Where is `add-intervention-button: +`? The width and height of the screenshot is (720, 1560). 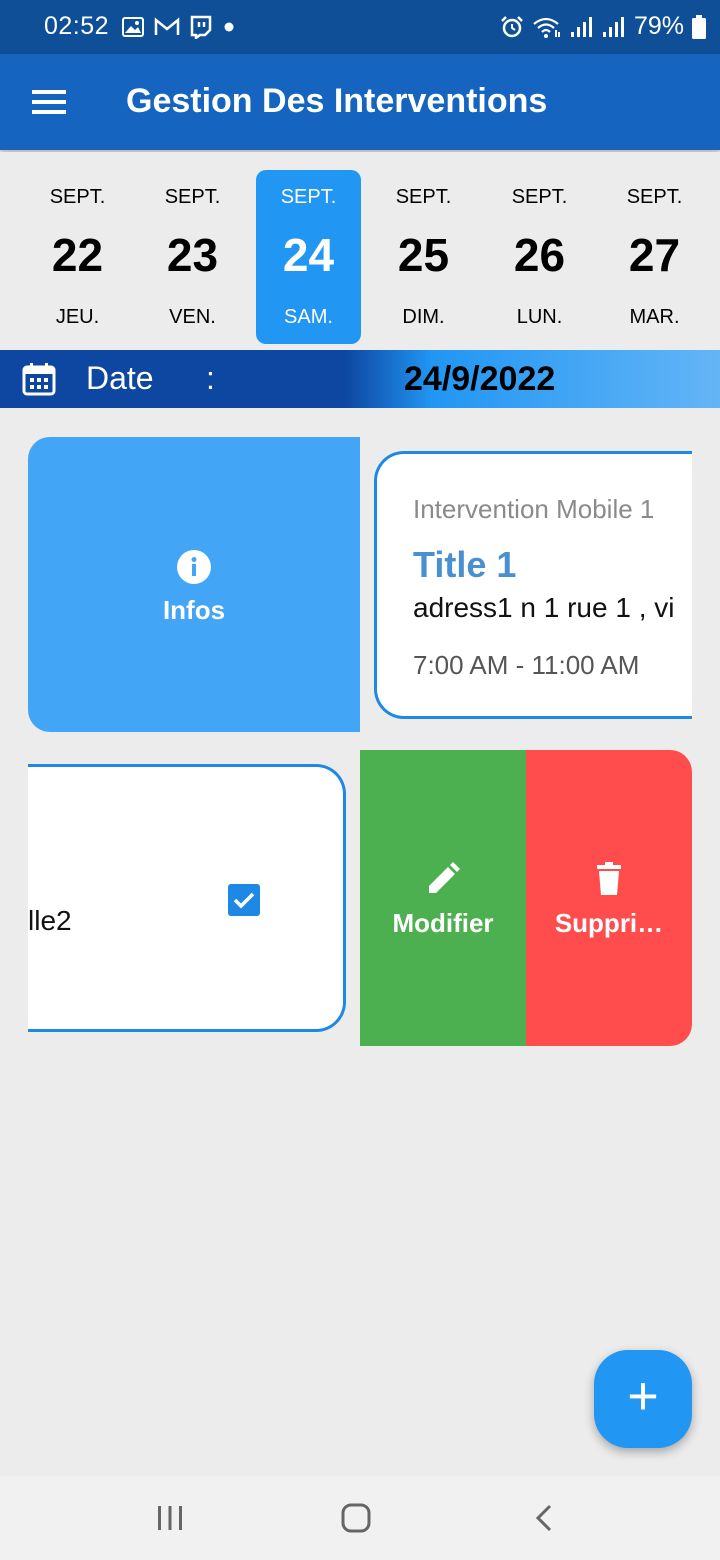
add-intervention-button: + is located at coordinates (643, 1399).